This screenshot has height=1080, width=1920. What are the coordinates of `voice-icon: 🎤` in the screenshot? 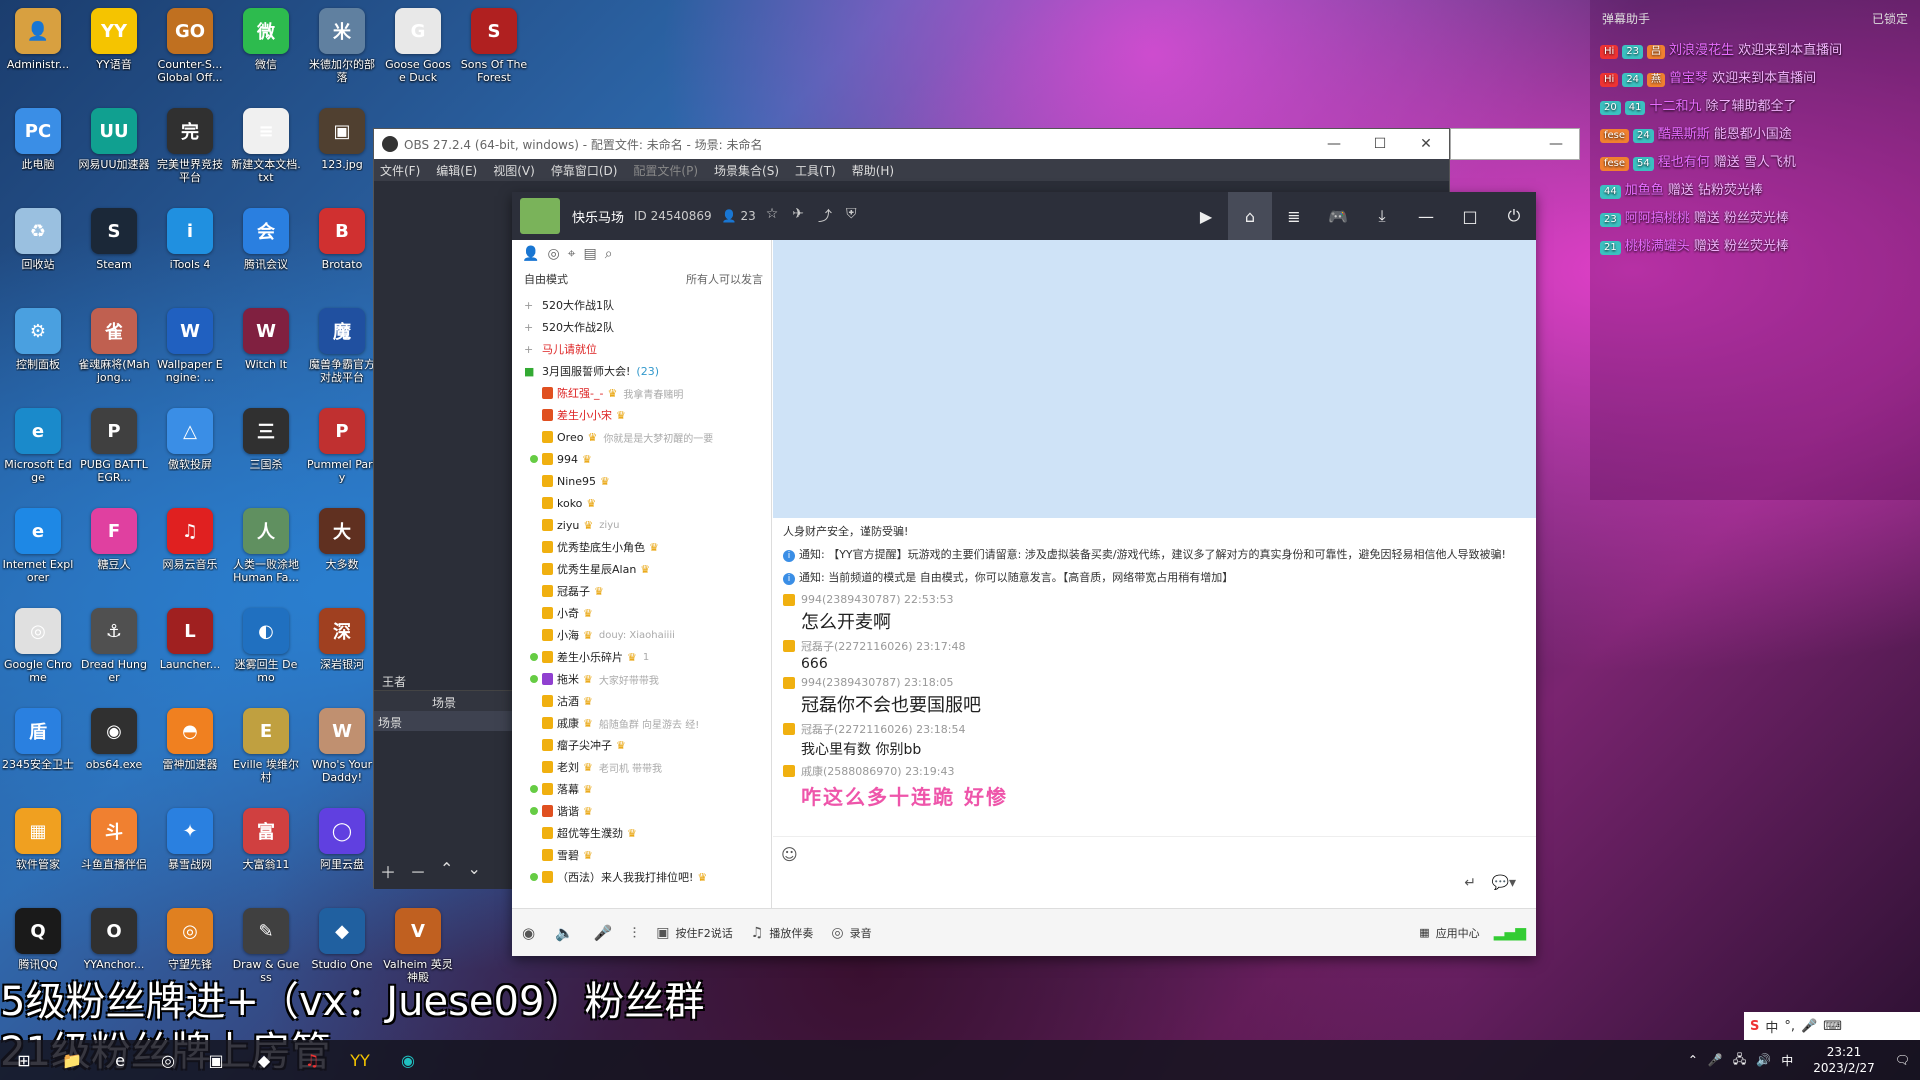 It's located at (1809, 1026).